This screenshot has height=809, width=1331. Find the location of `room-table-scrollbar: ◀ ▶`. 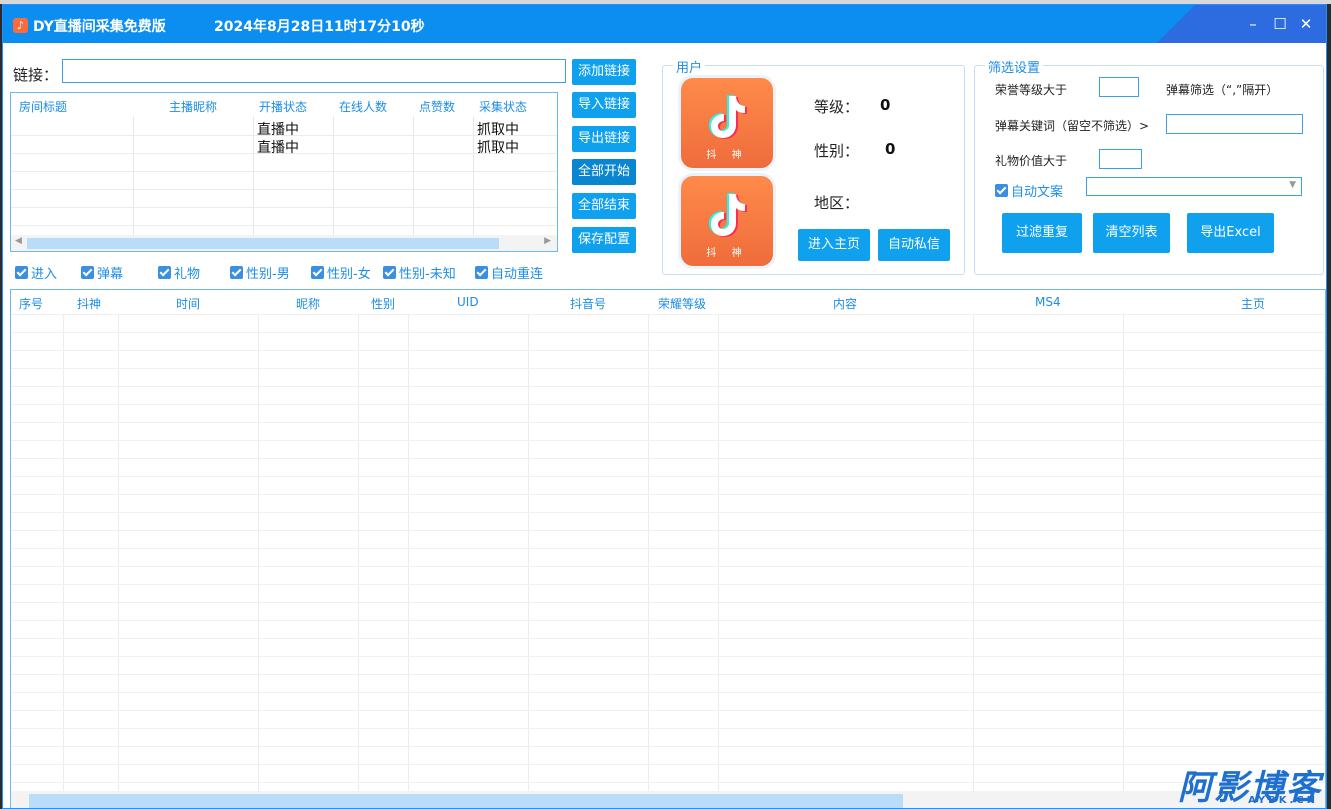

room-table-scrollbar: ◀ ▶ is located at coordinates (284, 243).